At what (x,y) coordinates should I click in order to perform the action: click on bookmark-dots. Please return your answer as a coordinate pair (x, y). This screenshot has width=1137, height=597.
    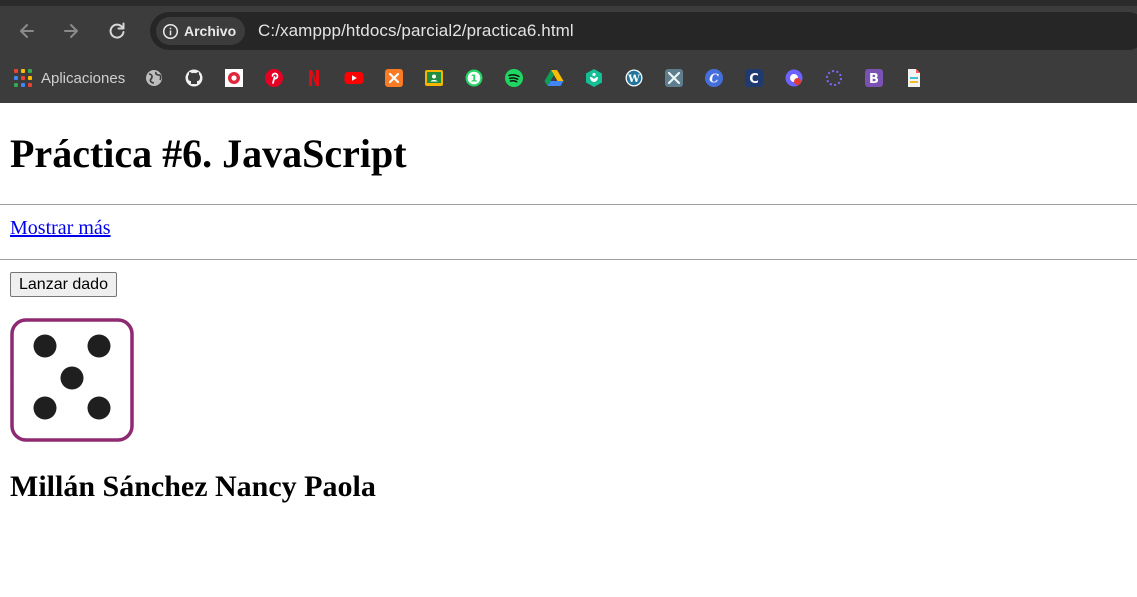
    Looking at the image, I should click on (834, 78).